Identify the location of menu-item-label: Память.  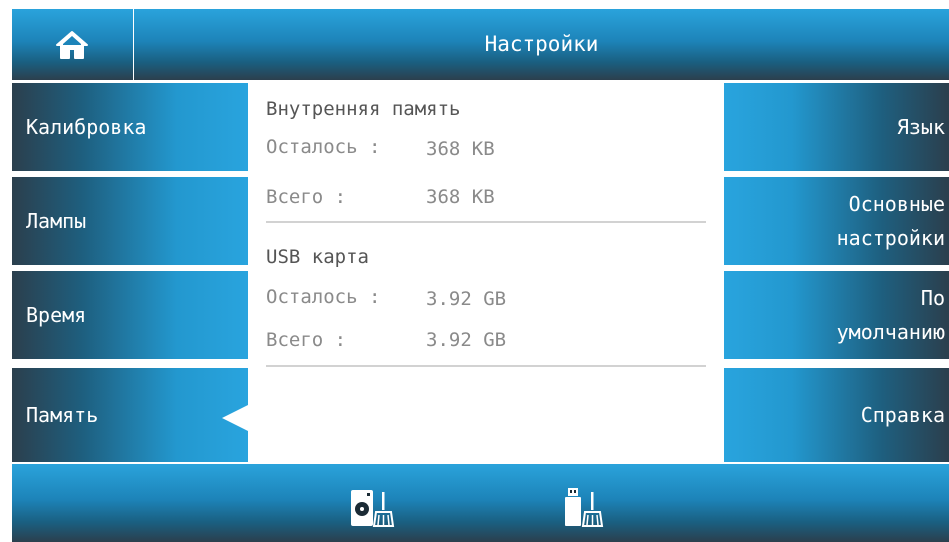
(62, 415).